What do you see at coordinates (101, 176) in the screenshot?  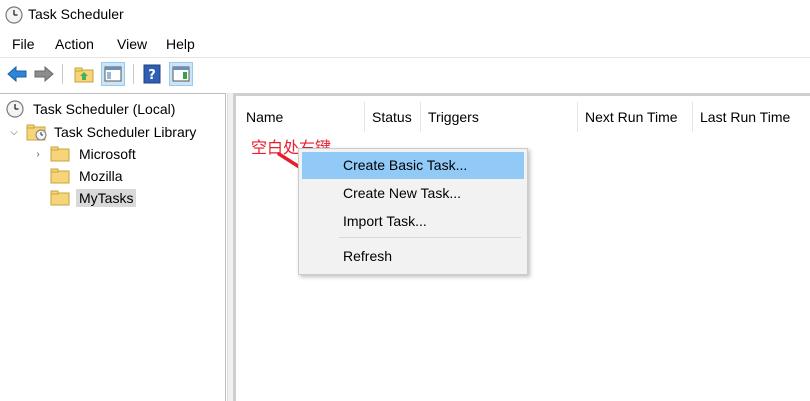 I see `tree-label: Mozilla` at bounding box center [101, 176].